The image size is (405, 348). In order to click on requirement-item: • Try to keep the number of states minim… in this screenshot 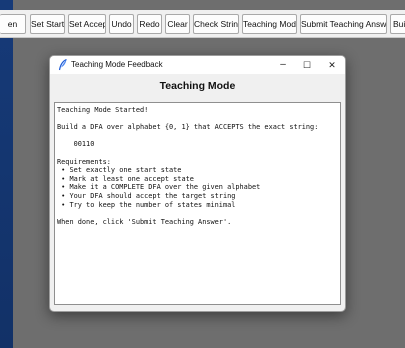, I will do `click(146, 204)`.